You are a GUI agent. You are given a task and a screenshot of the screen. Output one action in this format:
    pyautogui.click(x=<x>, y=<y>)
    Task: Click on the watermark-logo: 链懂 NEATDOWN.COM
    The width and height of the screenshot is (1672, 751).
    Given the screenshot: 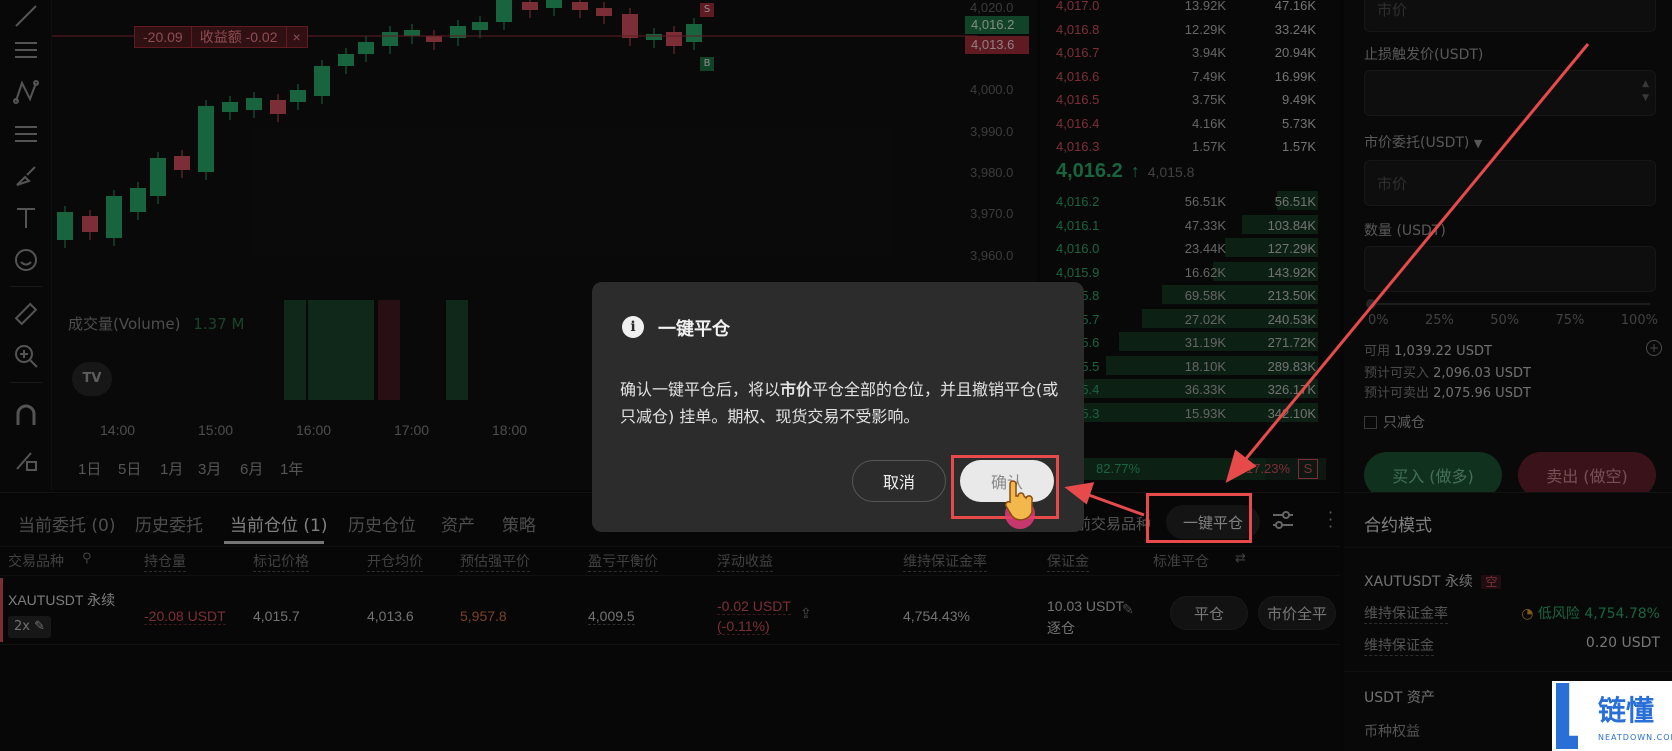 What is the action you would take?
    pyautogui.click(x=1612, y=716)
    